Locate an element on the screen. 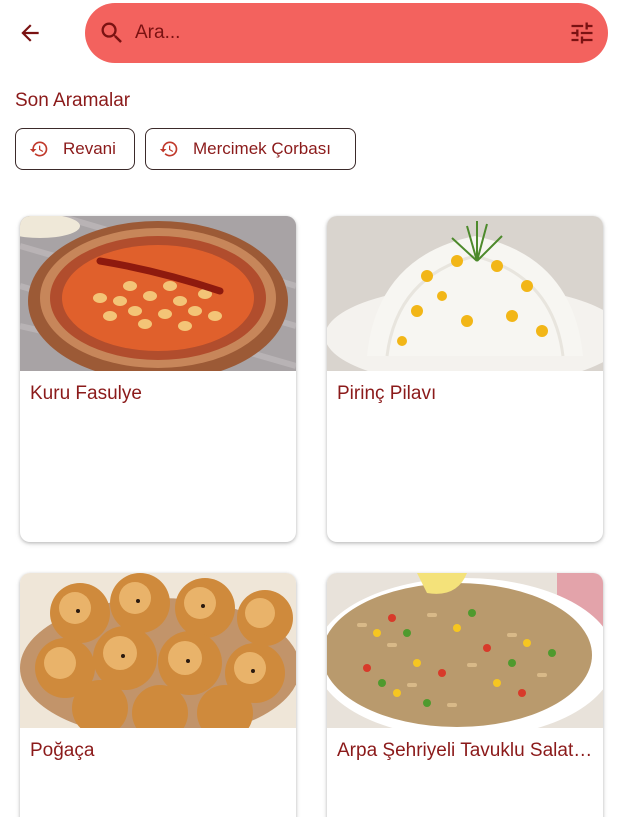 This screenshot has width=622, height=817. recipe-title: Kuru Fasulye is located at coordinates (86, 393).